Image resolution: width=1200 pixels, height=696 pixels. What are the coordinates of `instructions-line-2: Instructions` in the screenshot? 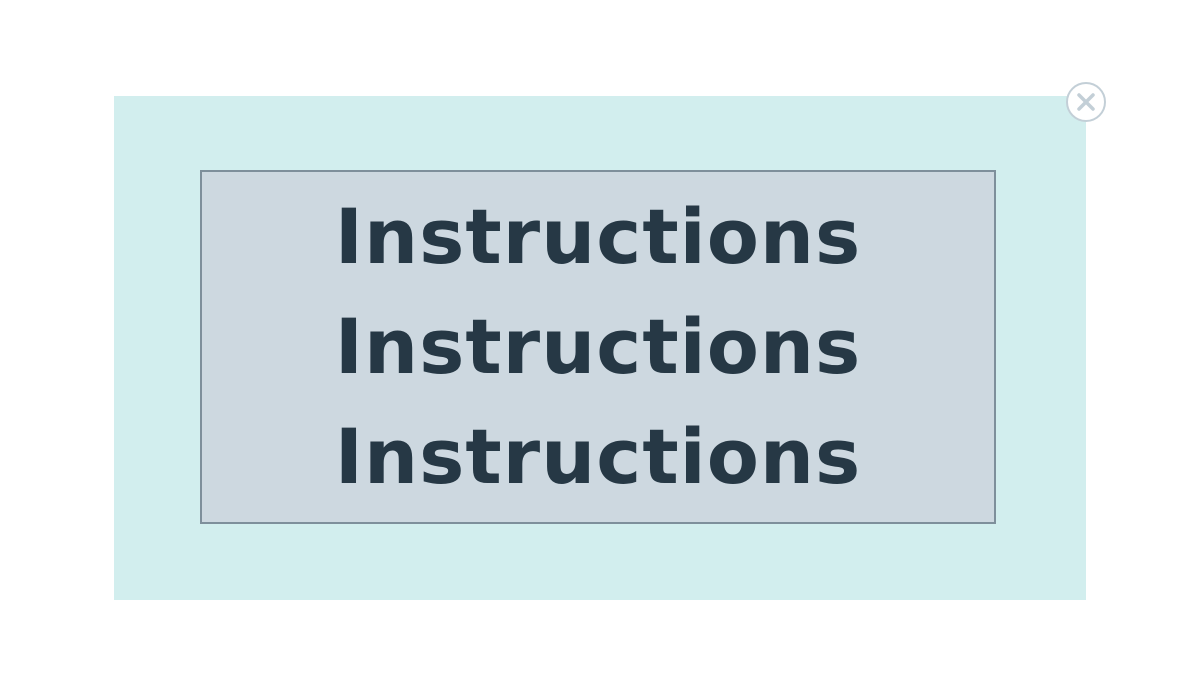 It's located at (598, 346).